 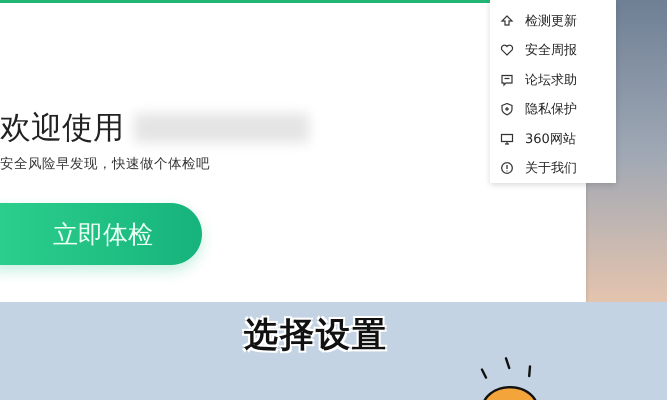 What do you see at coordinates (507, 168) in the screenshot?
I see `info-icon` at bounding box center [507, 168].